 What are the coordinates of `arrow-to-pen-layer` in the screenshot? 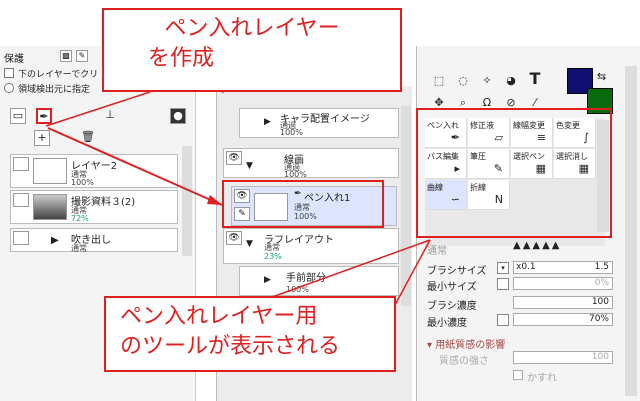 It's located at (135, 166).